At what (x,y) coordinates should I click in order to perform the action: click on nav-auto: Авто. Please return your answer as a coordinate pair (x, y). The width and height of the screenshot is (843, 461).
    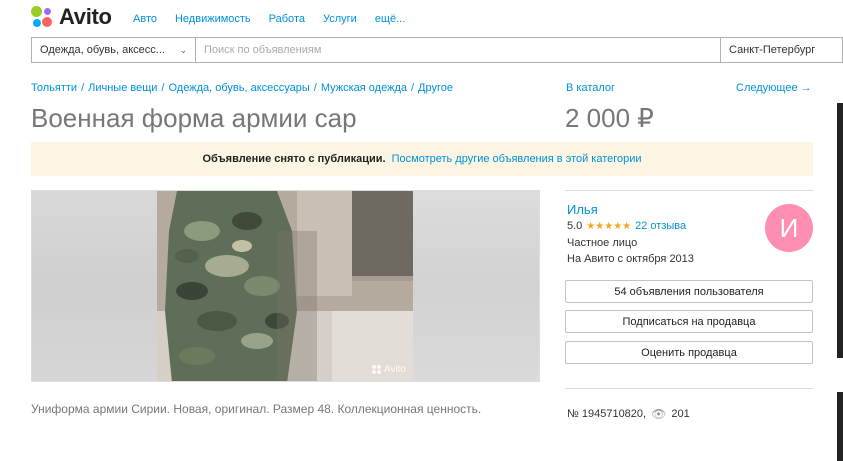
    Looking at the image, I should click on (145, 19).